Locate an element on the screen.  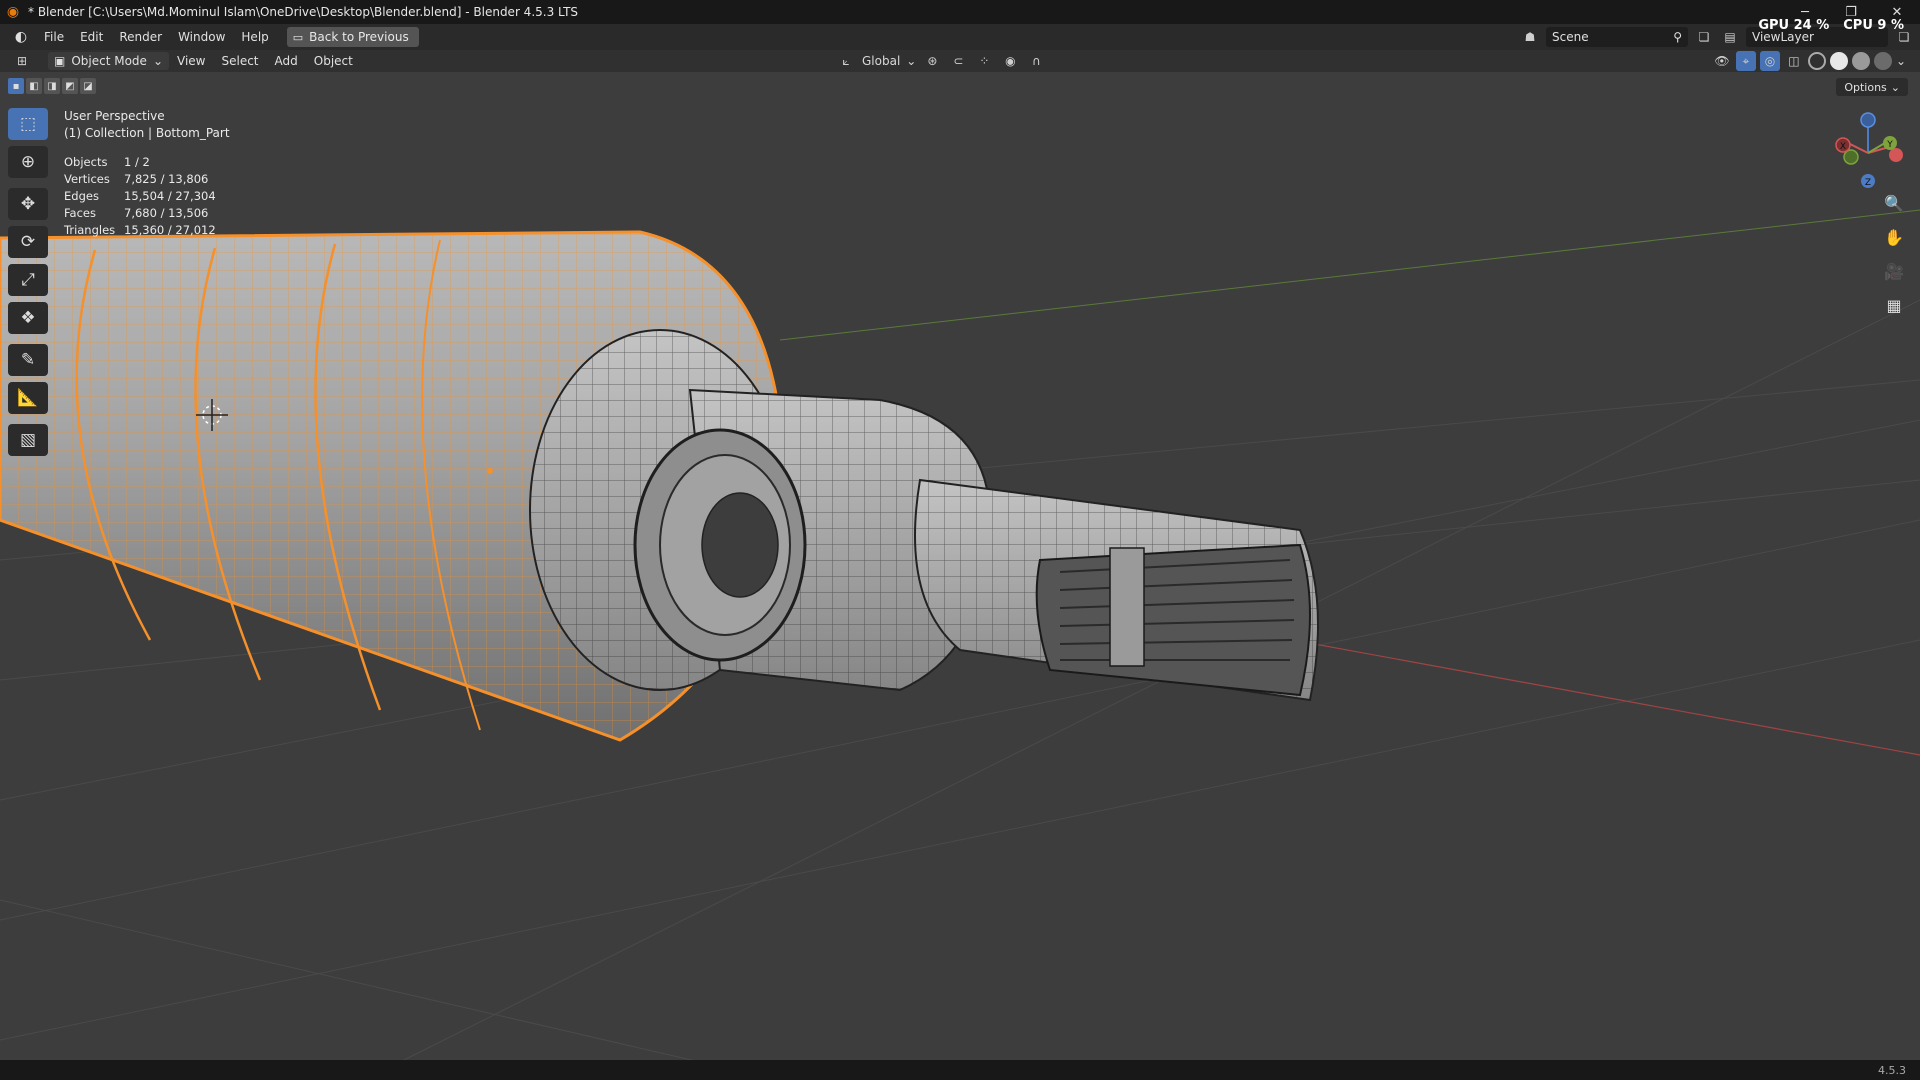
stat-label: Vertices is located at coordinates (87, 179).